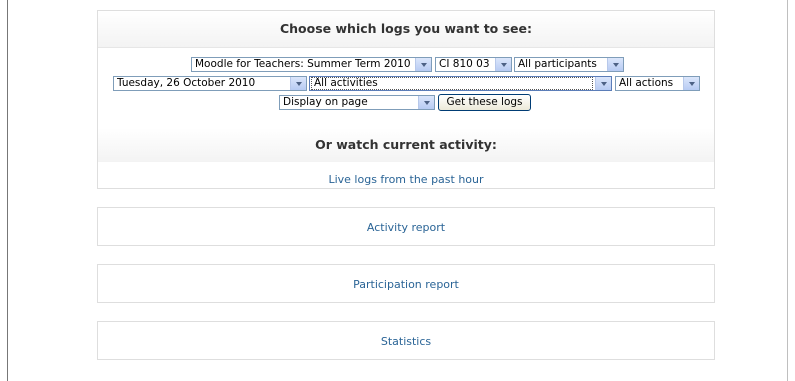  What do you see at coordinates (406, 340) in the screenshot?
I see `statistics-link: Statistics` at bounding box center [406, 340].